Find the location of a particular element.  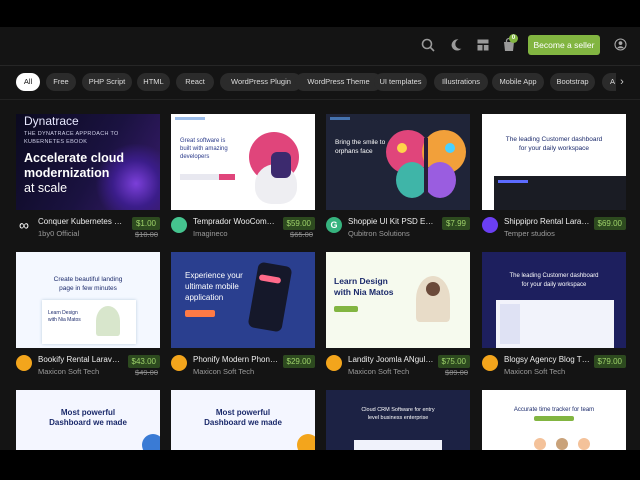

product-price: $1.00 is located at coordinates (145, 223).